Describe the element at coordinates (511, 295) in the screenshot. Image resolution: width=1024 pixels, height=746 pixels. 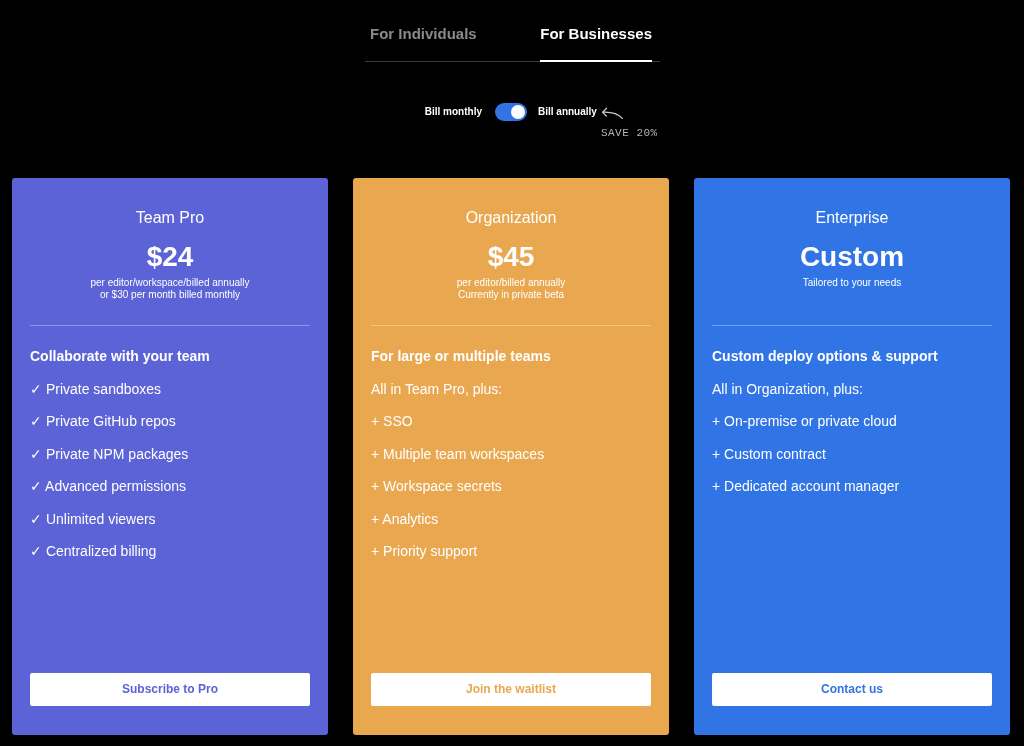
I see `price-note: Currently in private beta` at that location.